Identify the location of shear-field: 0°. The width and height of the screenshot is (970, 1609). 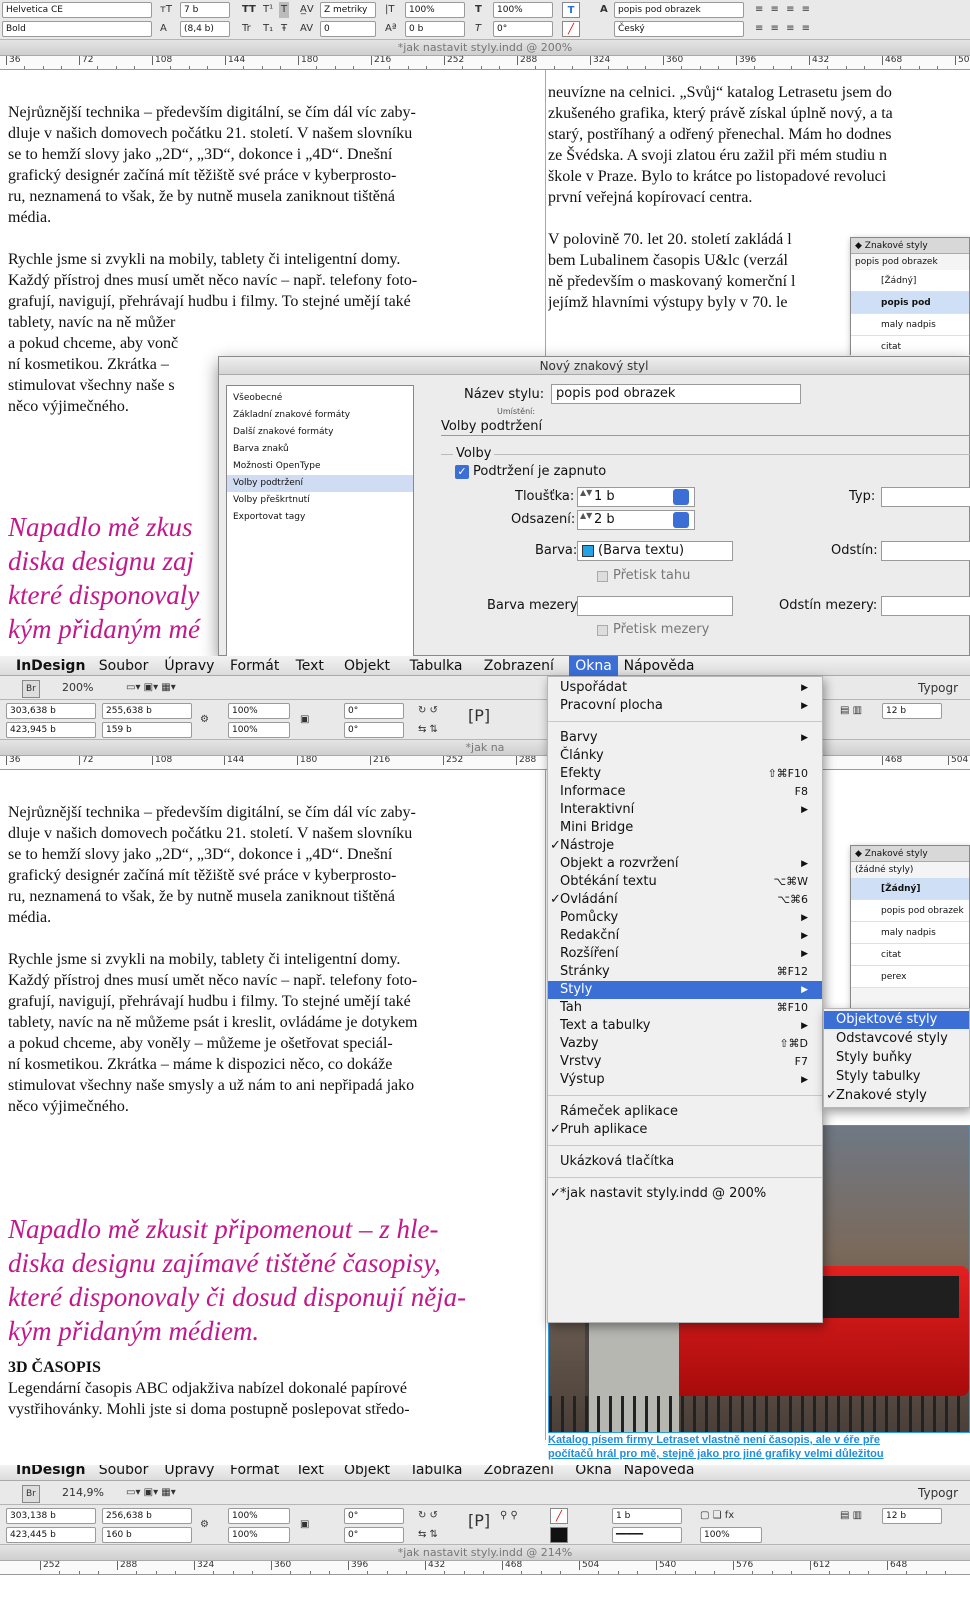
(374, 1535).